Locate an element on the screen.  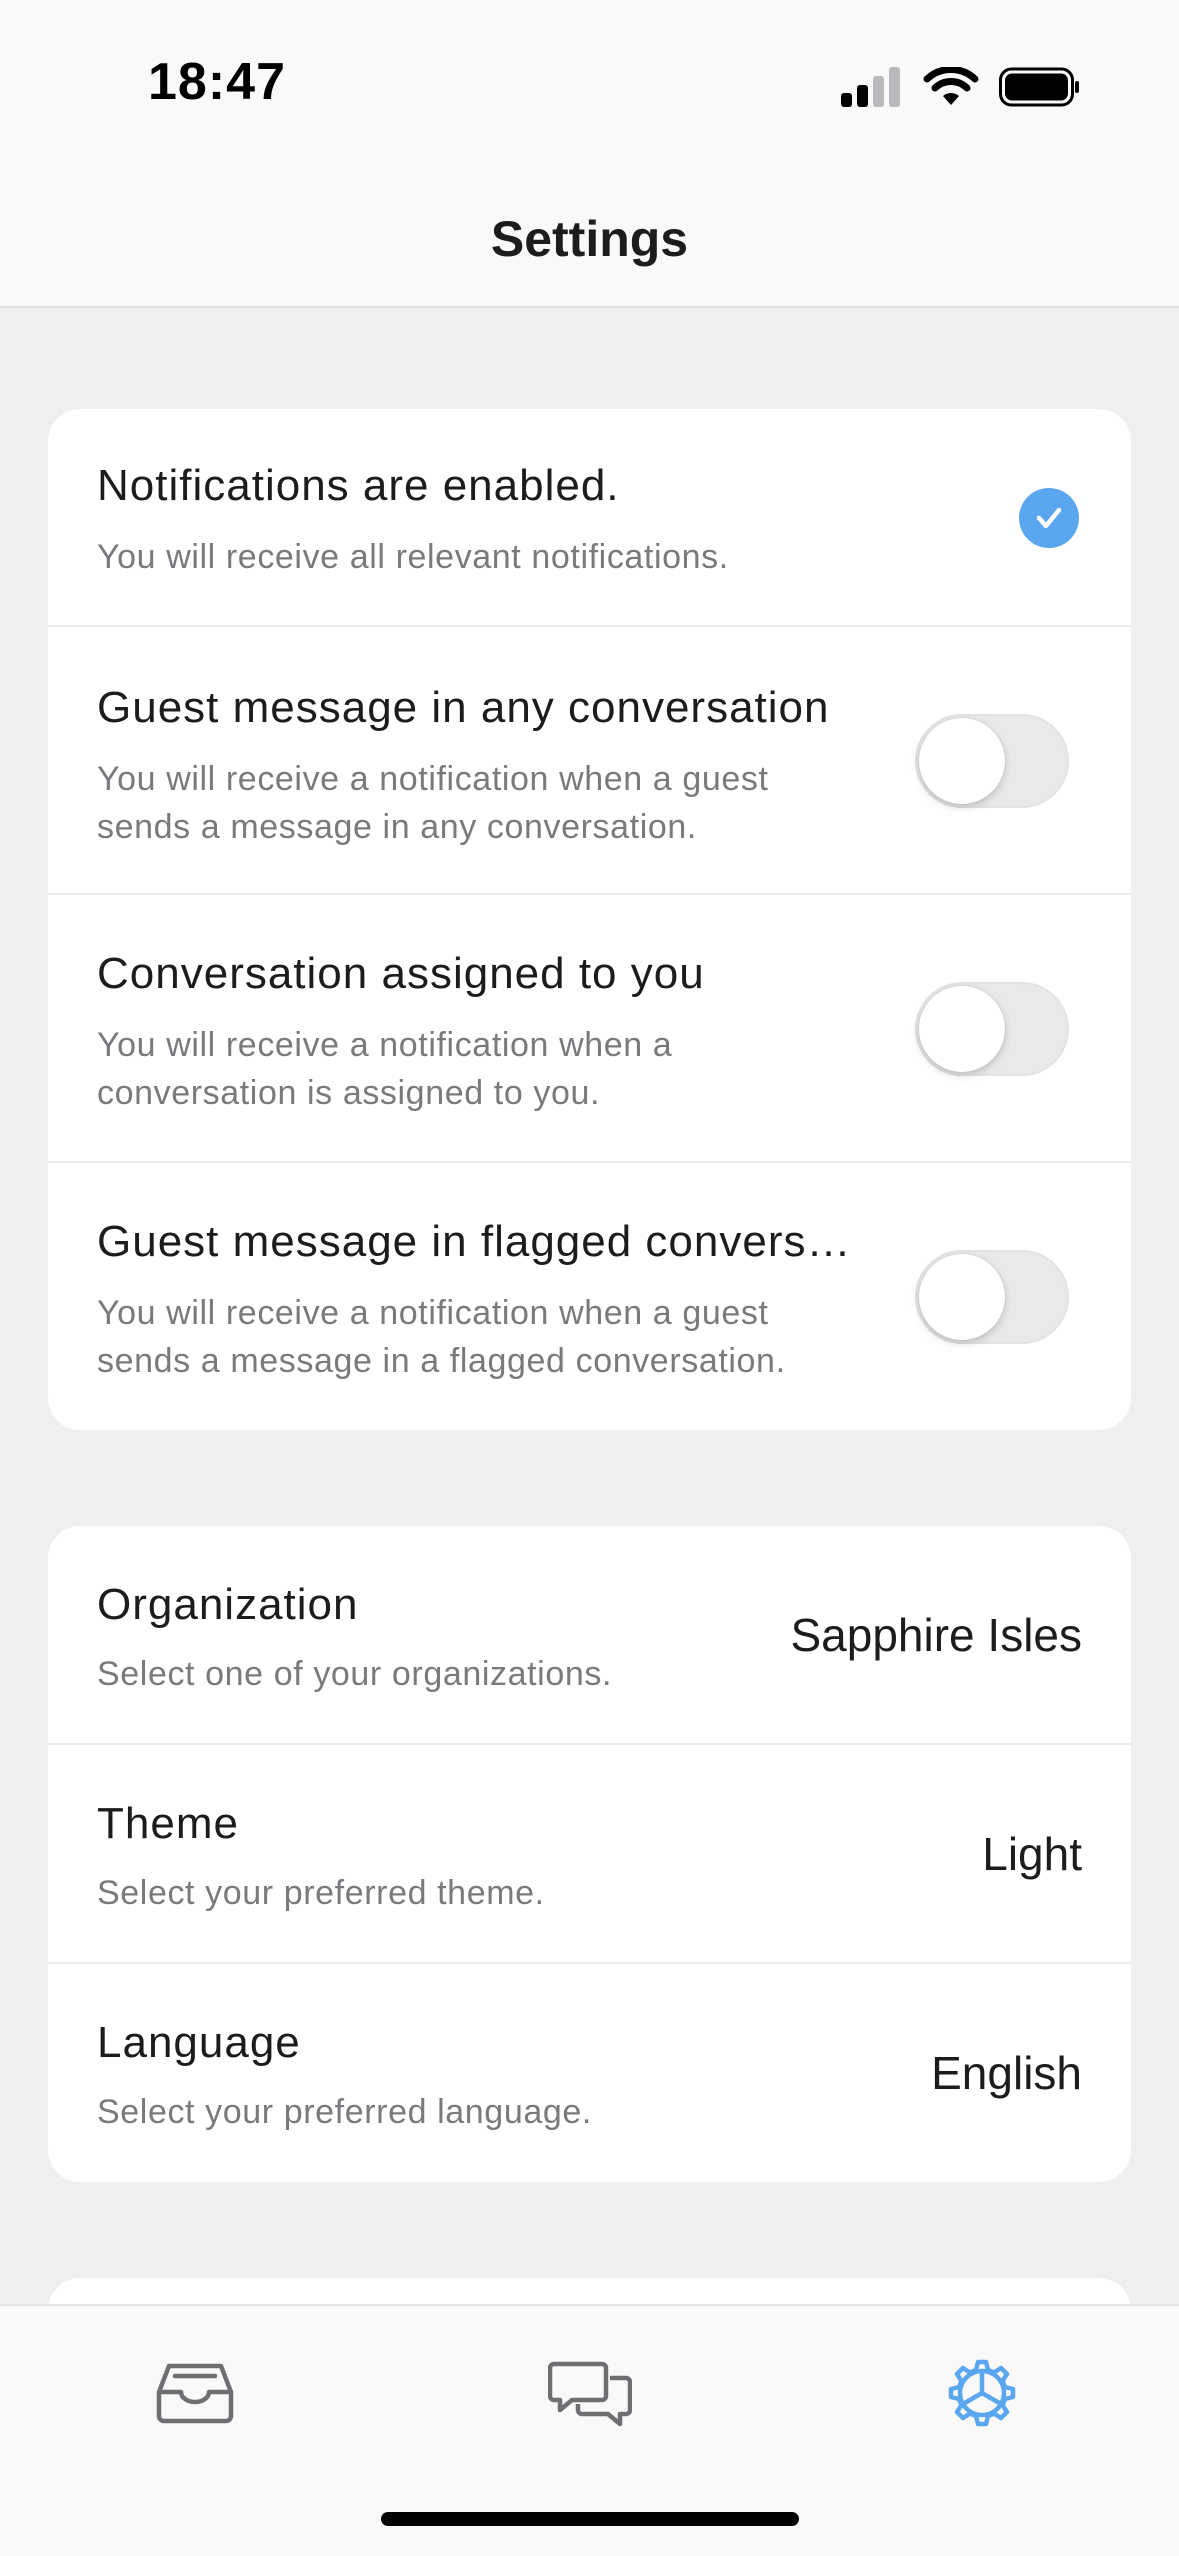
settings-gear-icon is located at coordinates (982, 2393).